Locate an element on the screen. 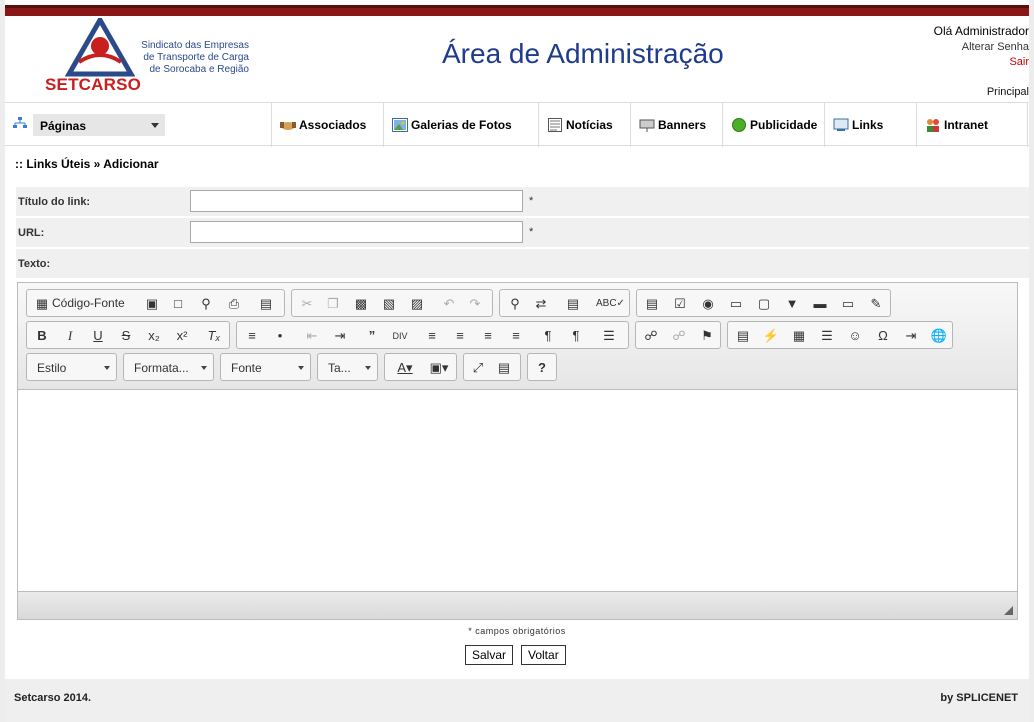  checkbox-icon: ☑ is located at coordinates (680, 304).